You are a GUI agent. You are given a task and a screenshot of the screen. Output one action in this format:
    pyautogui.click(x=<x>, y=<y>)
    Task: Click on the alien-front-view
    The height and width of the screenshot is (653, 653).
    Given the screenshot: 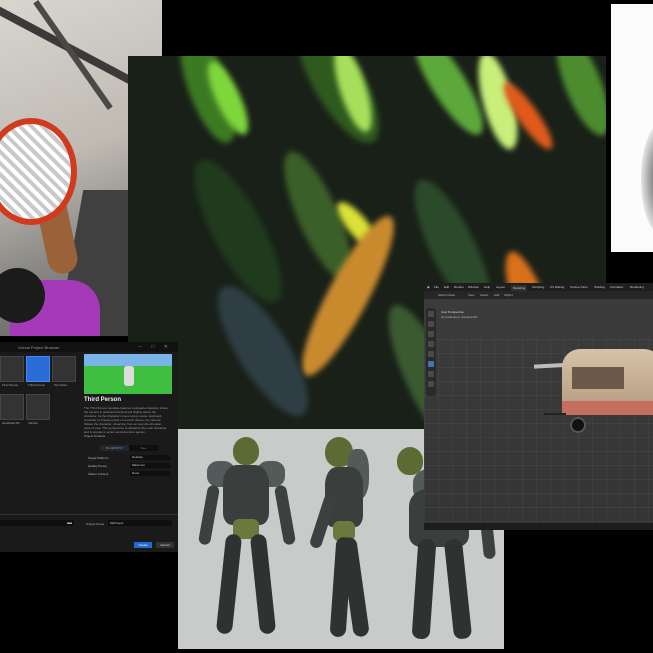 What is the action you would take?
    pyautogui.click(x=248, y=539)
    